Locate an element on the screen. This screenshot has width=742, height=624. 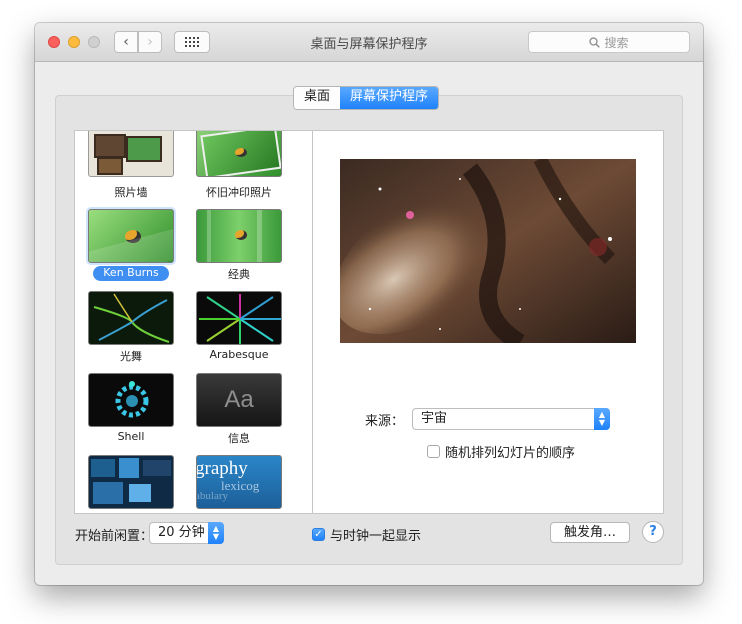
thumb-album-artwork is located at coordinates (131, 482).